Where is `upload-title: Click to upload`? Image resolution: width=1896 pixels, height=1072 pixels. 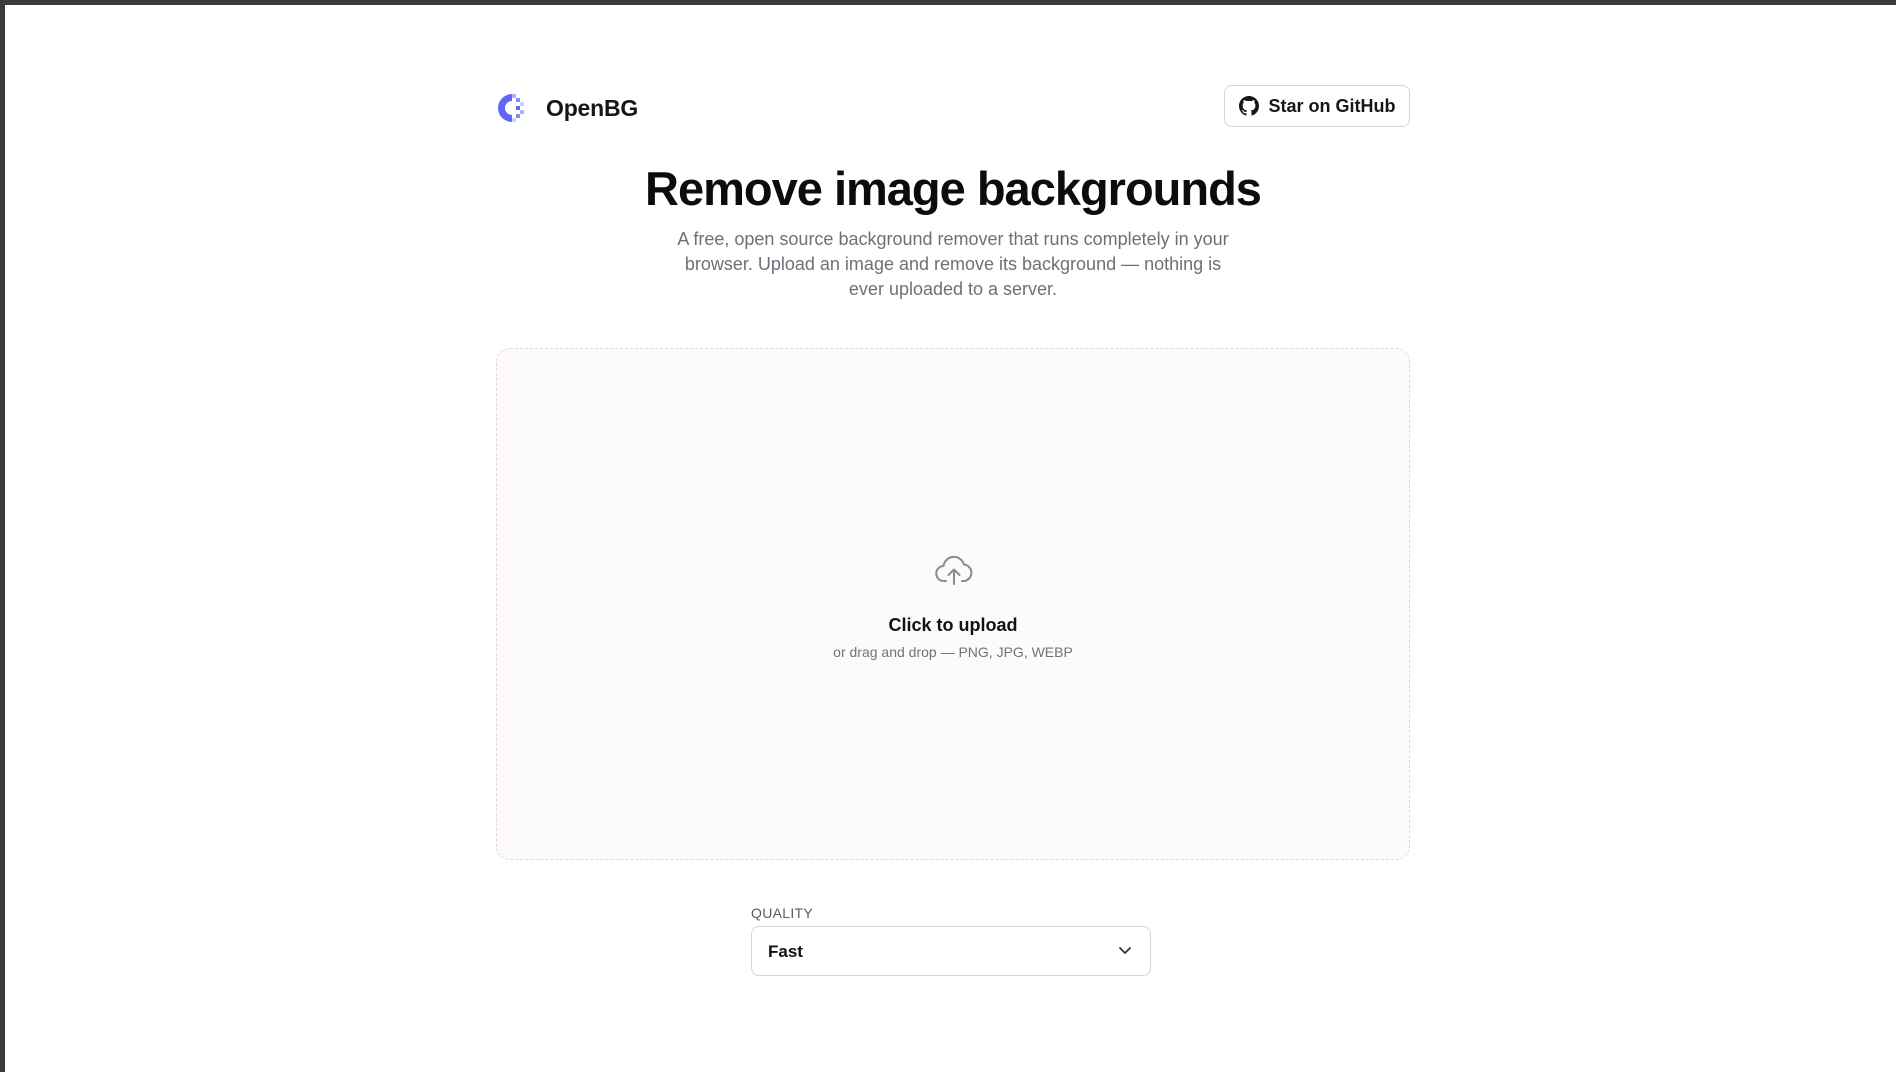
upload-title: Click to upload is located at coordinates (953, 625).